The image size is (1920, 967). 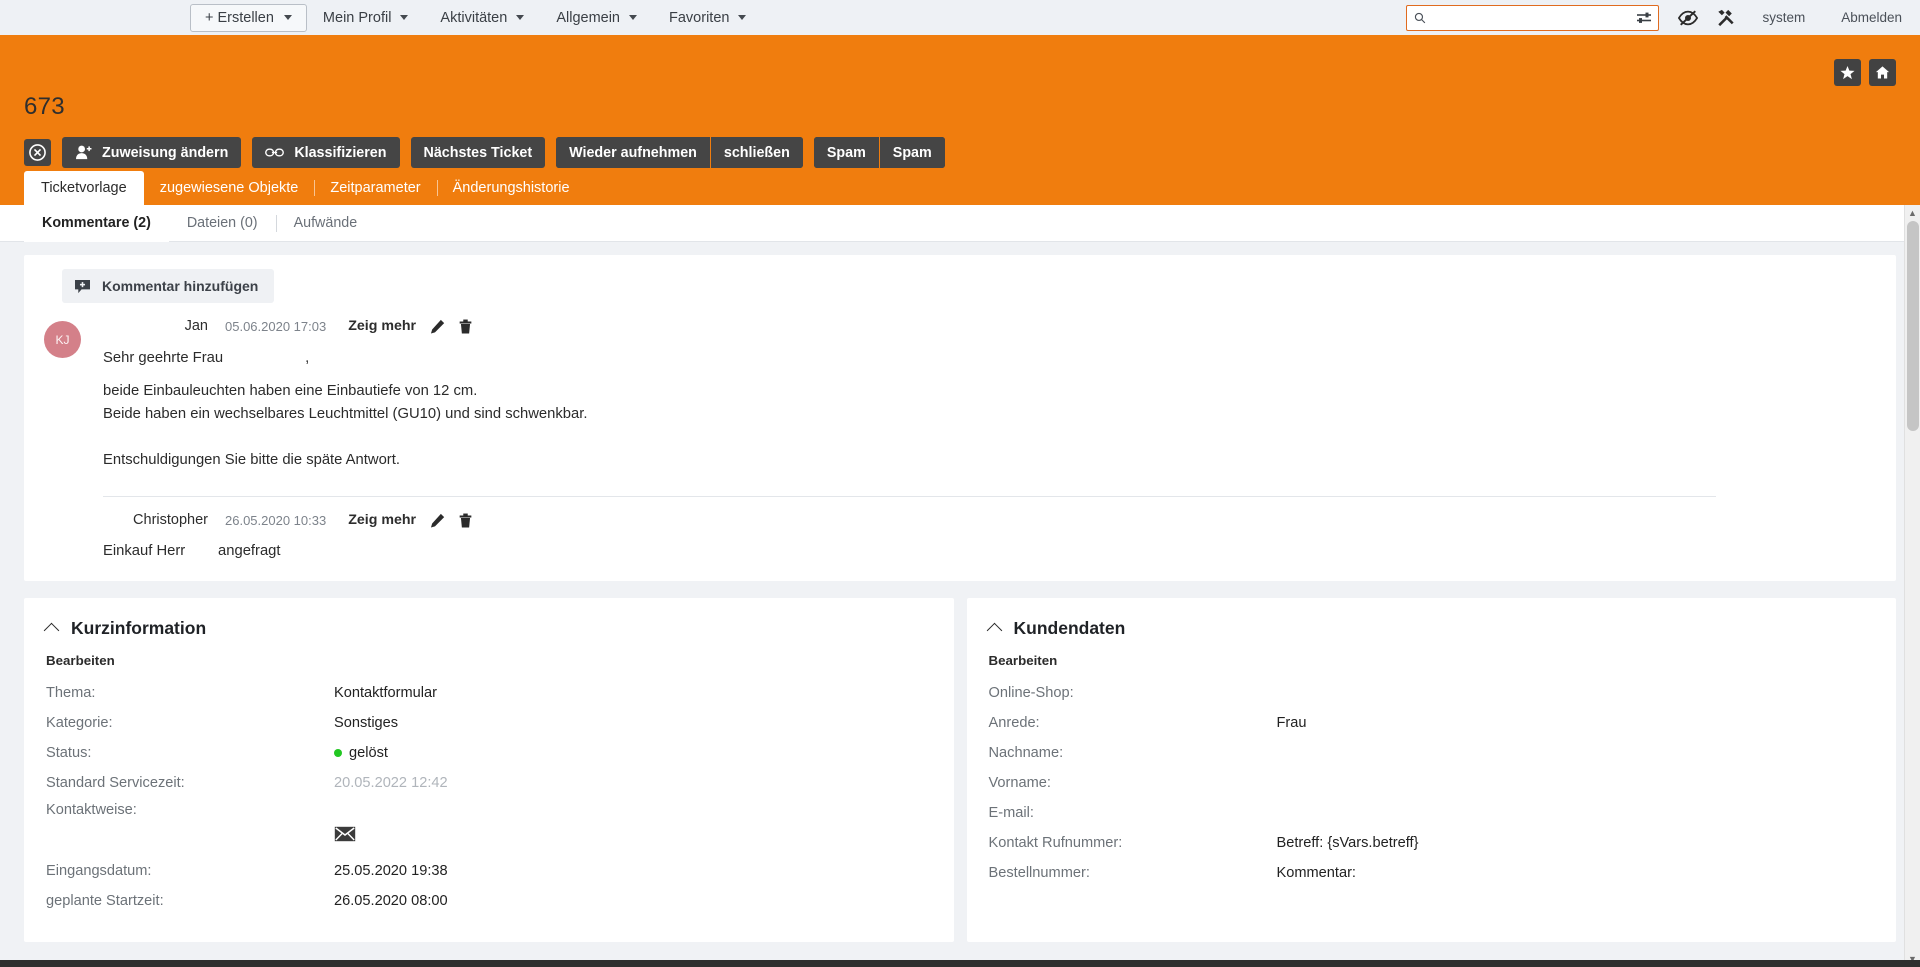 I want to click on classify-button: Klassifizieren, so click(x=326, y=152).